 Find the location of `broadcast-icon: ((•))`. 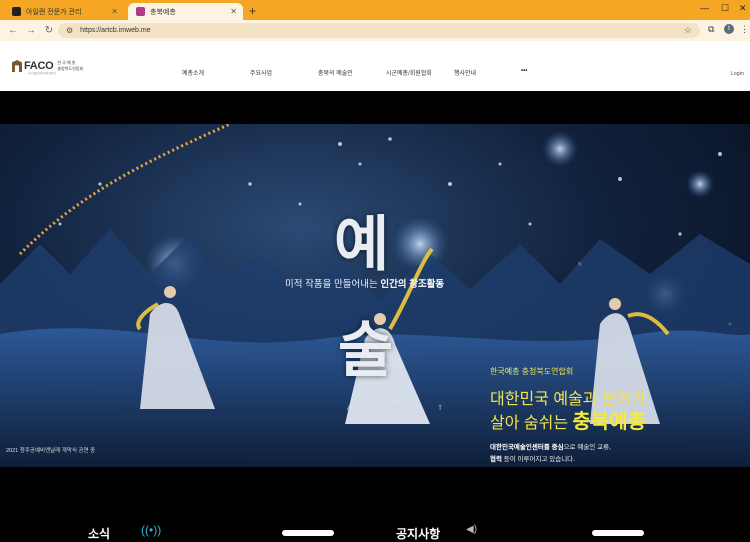

broadcast-icon: ((•)) is located at coordinates (151, 530).